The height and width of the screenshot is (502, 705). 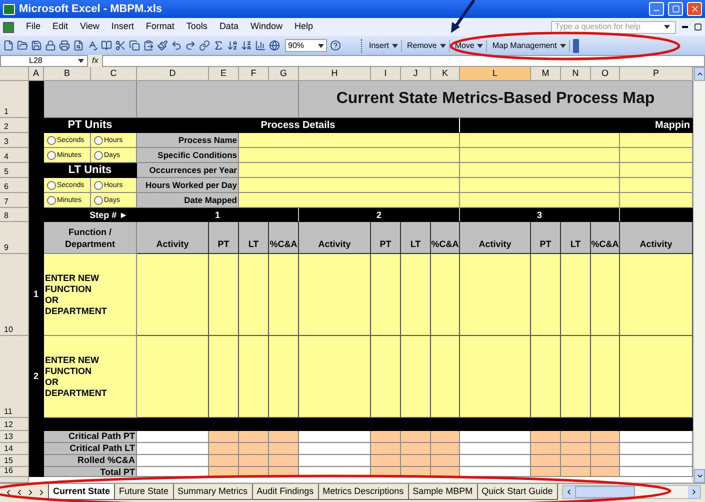 I want to click on toolbar-menu-button: Map Management, so click(x=529, y=46).